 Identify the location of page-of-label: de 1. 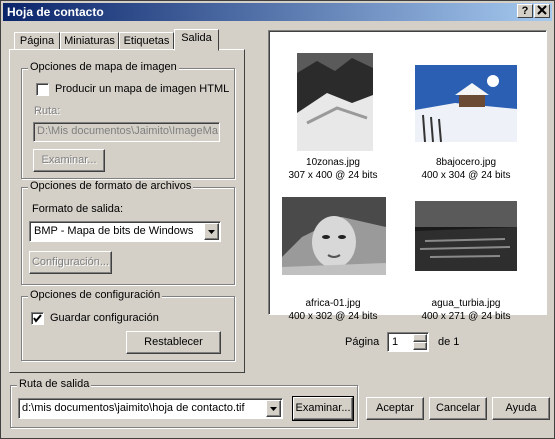
(449, 342).